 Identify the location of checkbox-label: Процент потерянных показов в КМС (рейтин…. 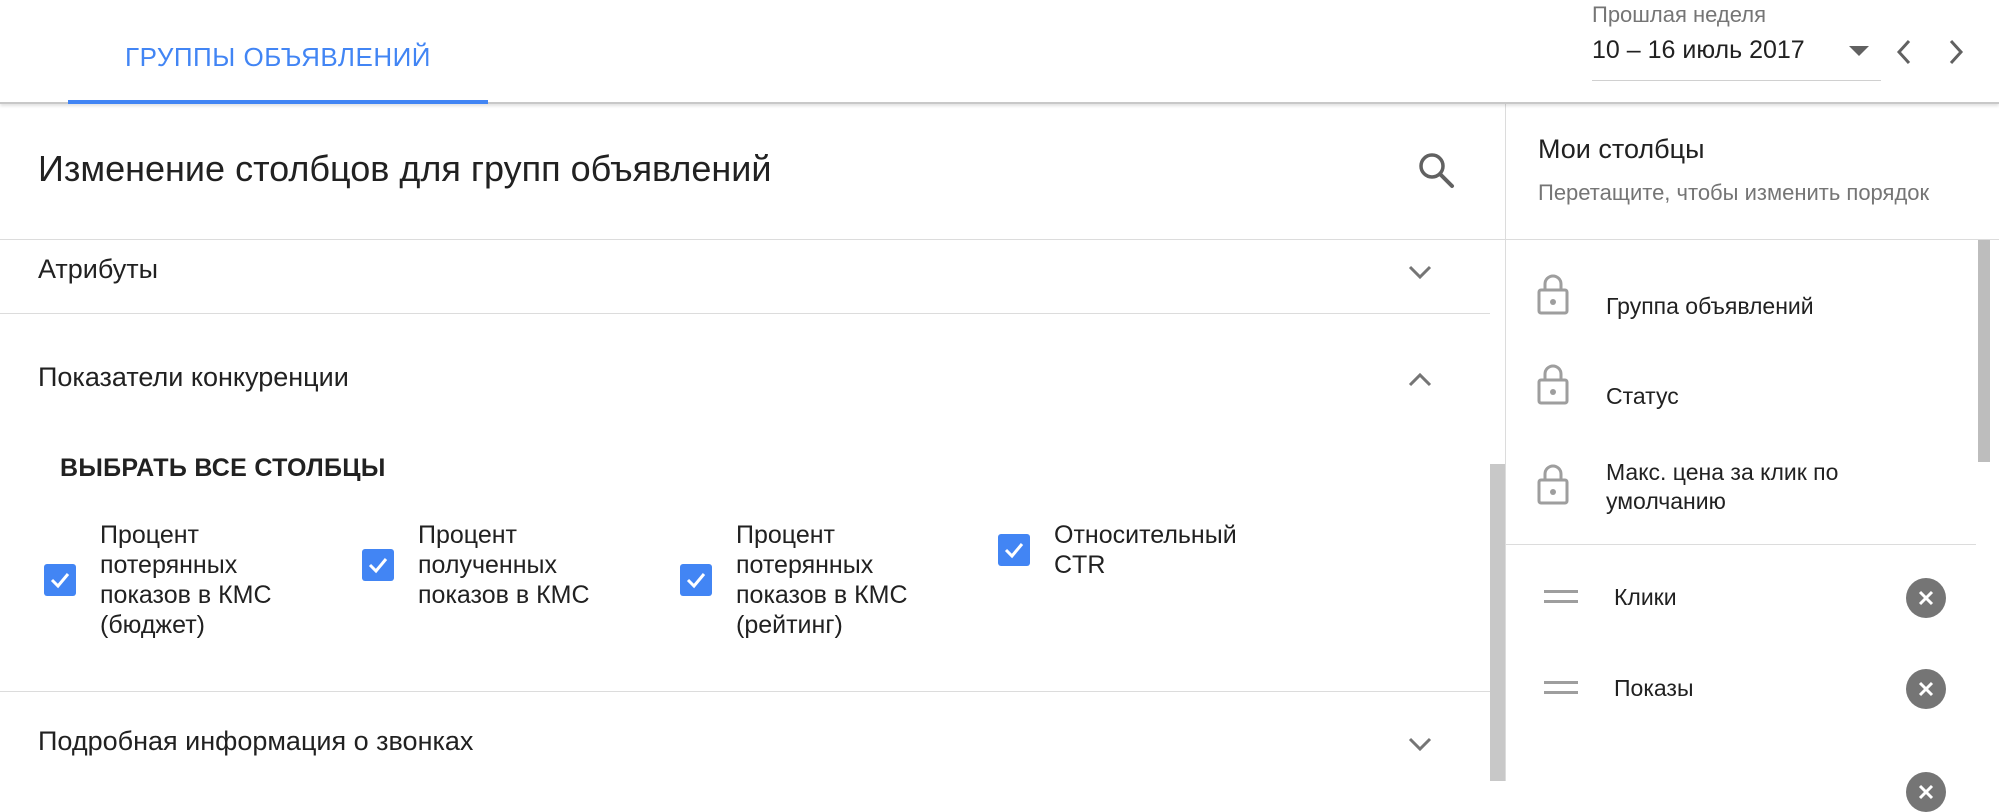
(822, 580).